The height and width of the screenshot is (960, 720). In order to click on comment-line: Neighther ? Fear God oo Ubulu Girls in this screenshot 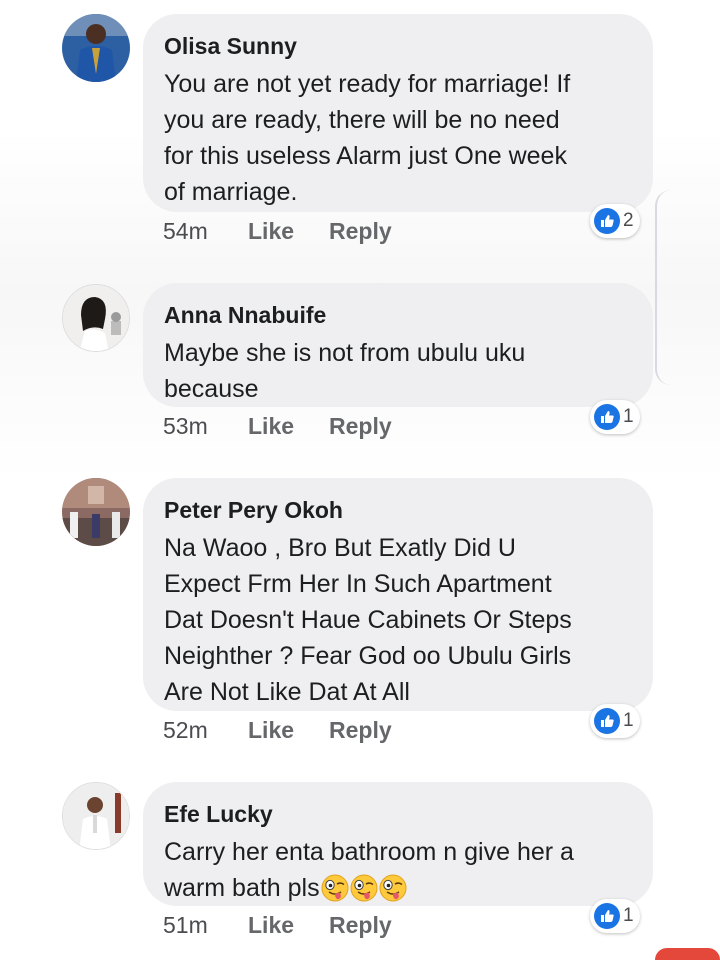, I will do `click(368, 656)`.